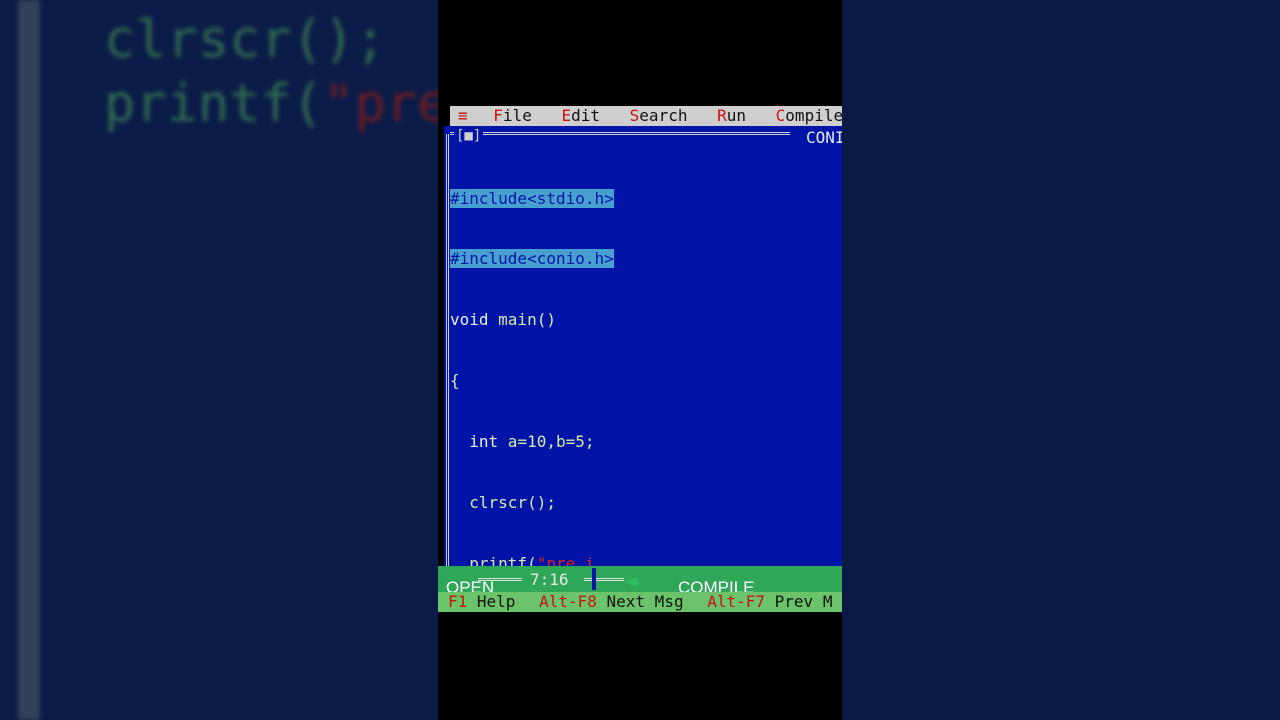  Describe the element at coordinates (645, 601) in the screenshot. I see `hint-text-next-msg: Next Msg` at that location.